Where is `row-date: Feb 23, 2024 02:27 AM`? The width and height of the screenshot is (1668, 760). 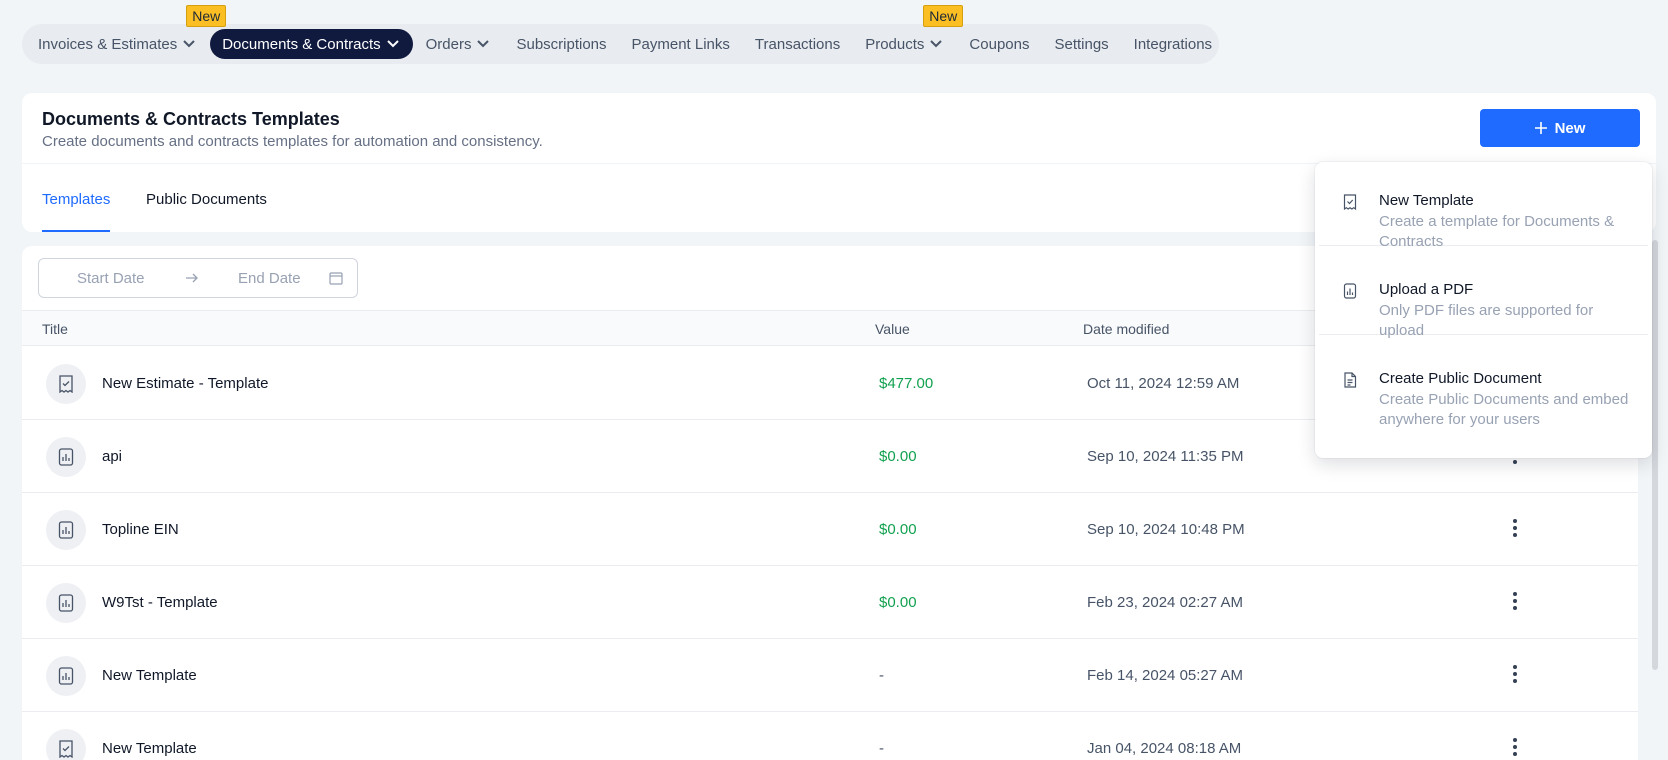 row-date: Feb 23, 2024 02:27 AM is located at coordinates (1165, 602).